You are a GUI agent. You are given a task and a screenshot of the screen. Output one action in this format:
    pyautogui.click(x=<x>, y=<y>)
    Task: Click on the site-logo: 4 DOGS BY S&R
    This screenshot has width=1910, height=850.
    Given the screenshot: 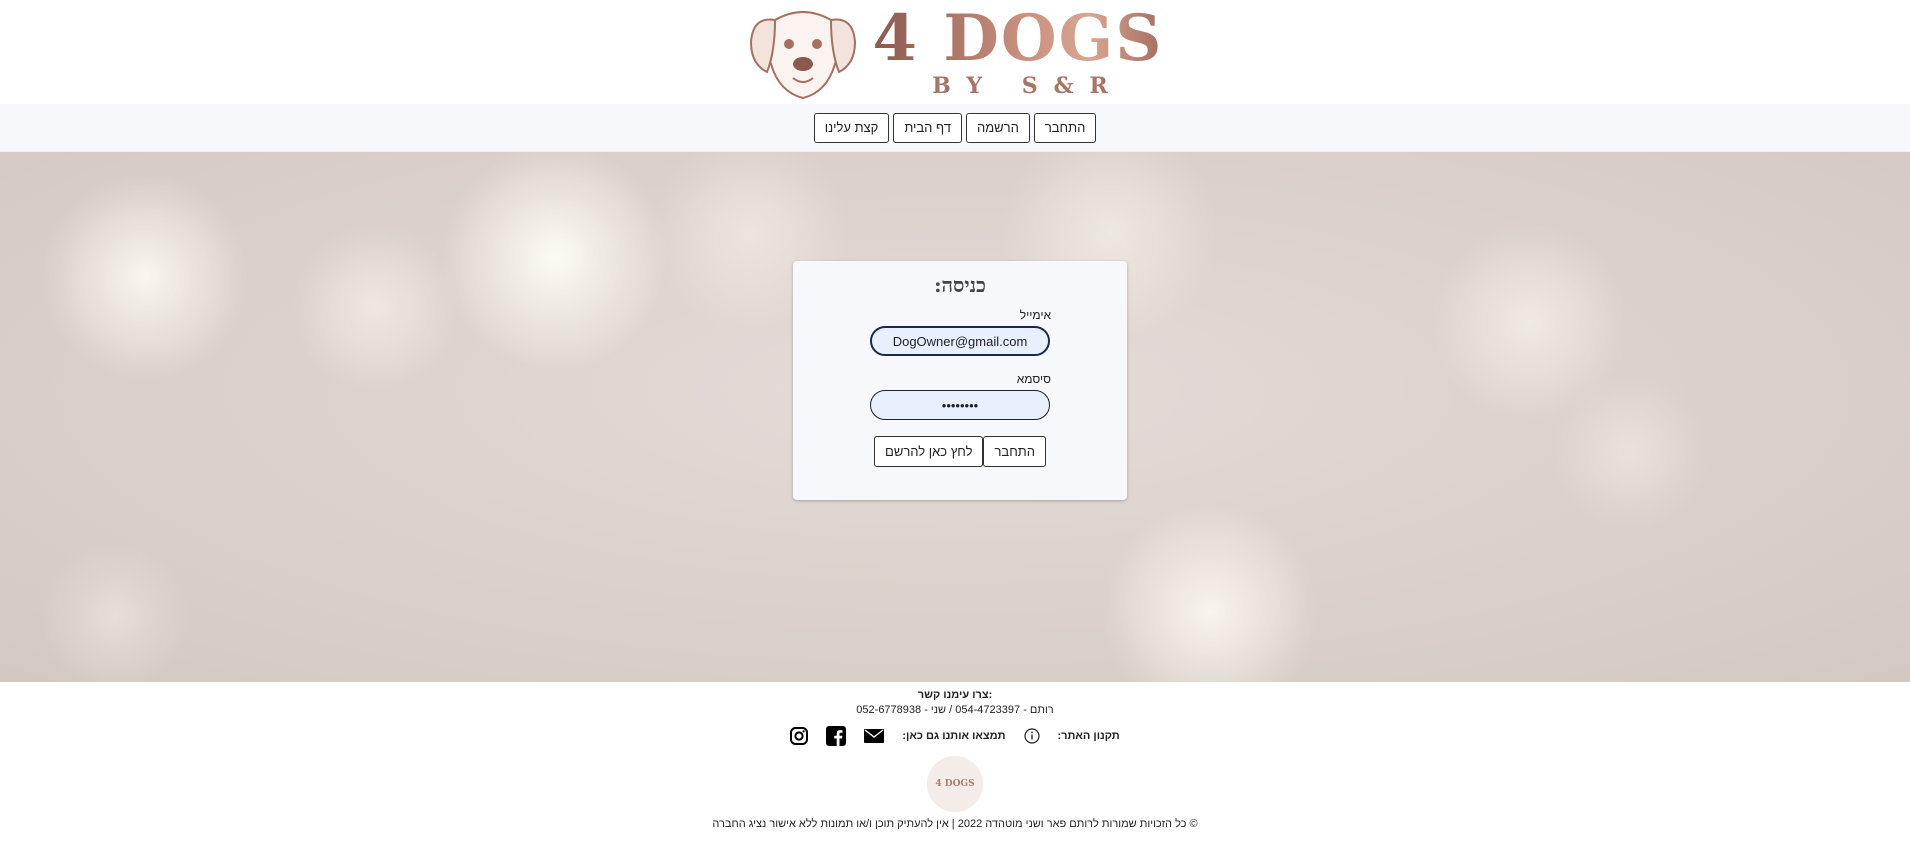 What is the action you would take?
    pyautogui.click(x=955, y=52)
    